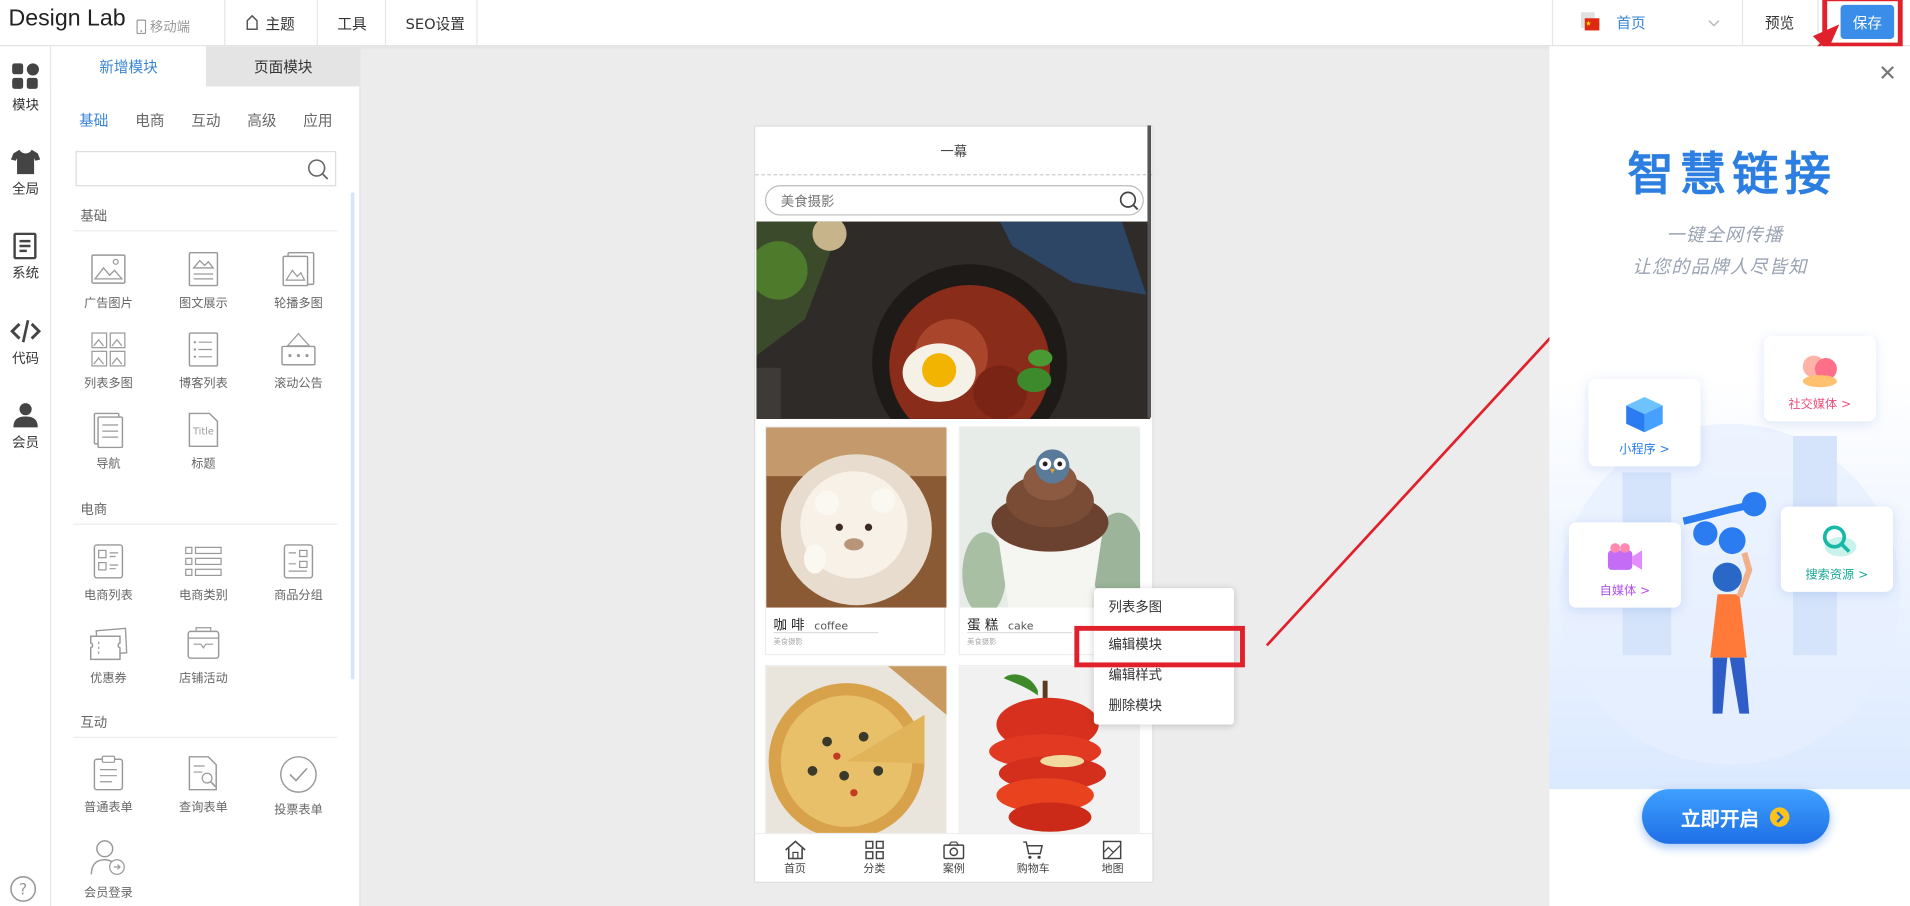  I want to click on module-vote-form: 投票表单, so click(298, 794).